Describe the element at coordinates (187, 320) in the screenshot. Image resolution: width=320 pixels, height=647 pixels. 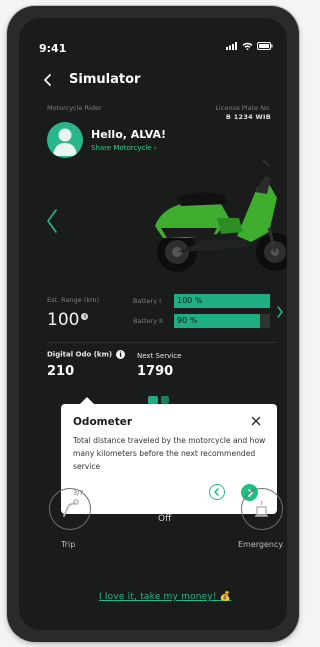
I see `battery2-value: 90 %` at that location.